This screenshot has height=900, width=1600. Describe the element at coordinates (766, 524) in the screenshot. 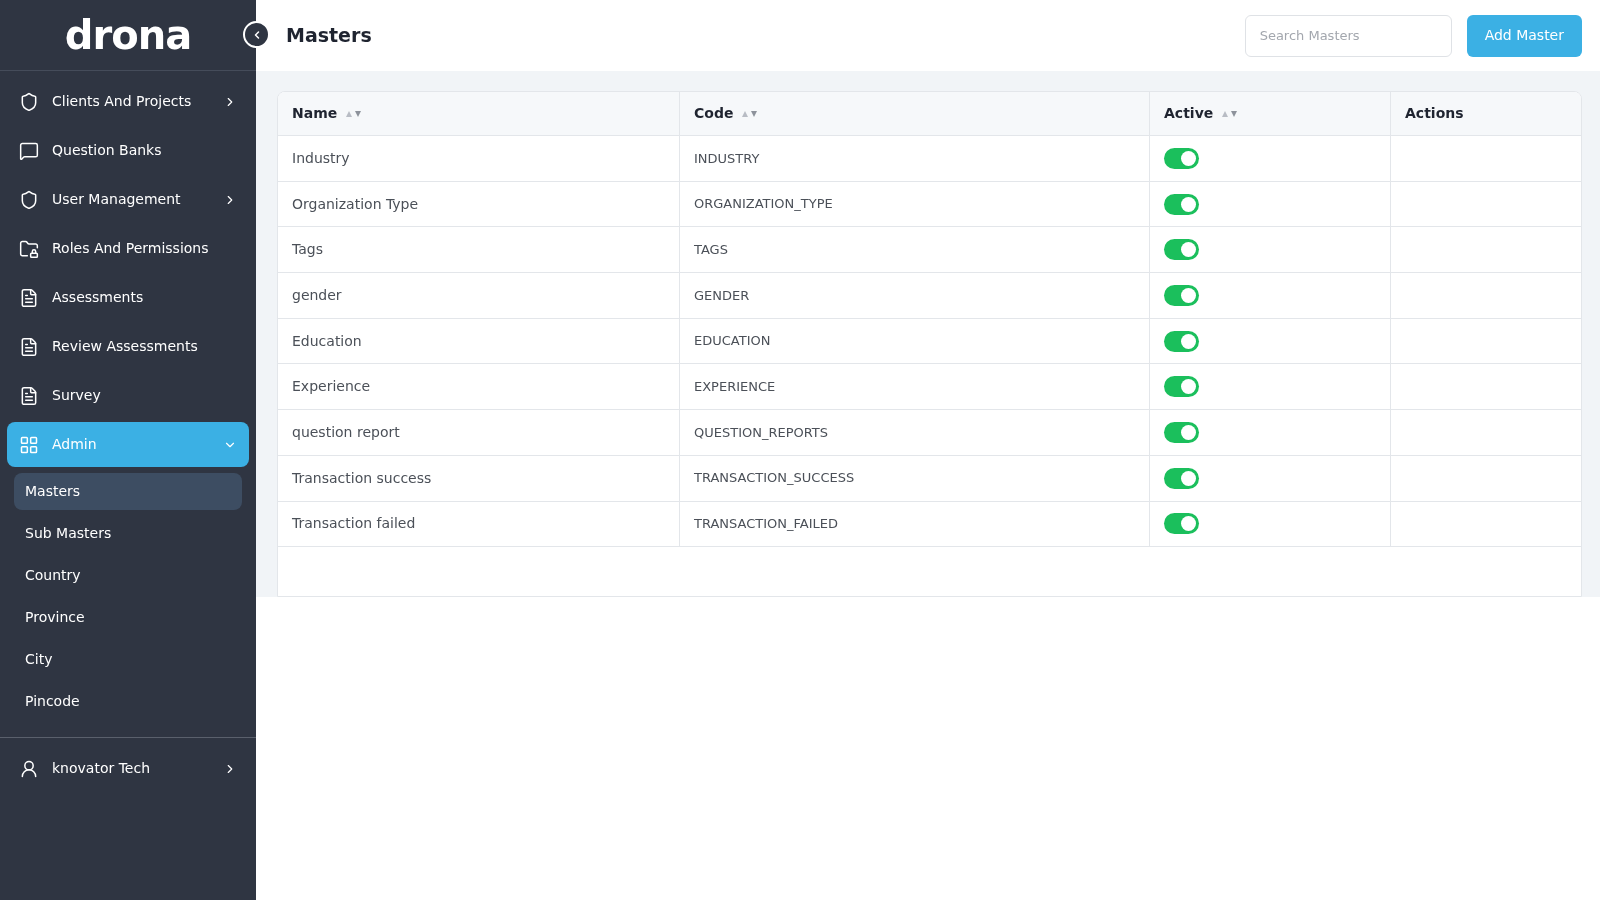

I see `table-cell-text: TRANSACTION_FAILED` at that location.